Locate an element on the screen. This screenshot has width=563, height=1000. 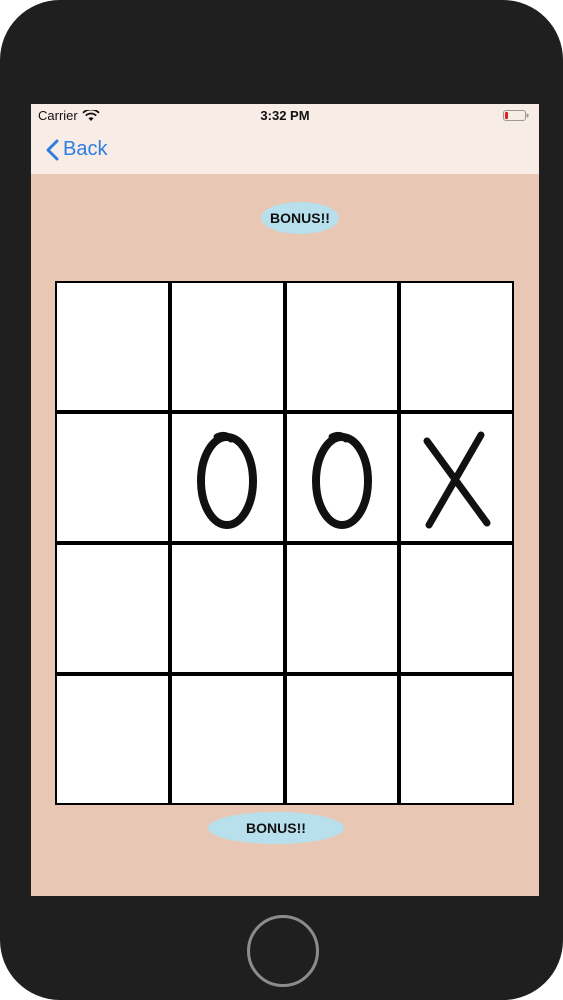
status-bar: Carrier 3:32 PM is located at coordinates (285, 117).